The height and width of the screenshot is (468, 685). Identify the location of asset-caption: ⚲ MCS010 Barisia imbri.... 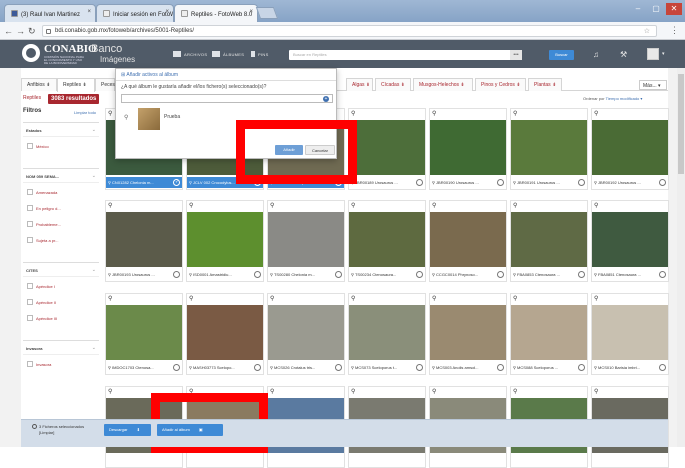
(630, 367).